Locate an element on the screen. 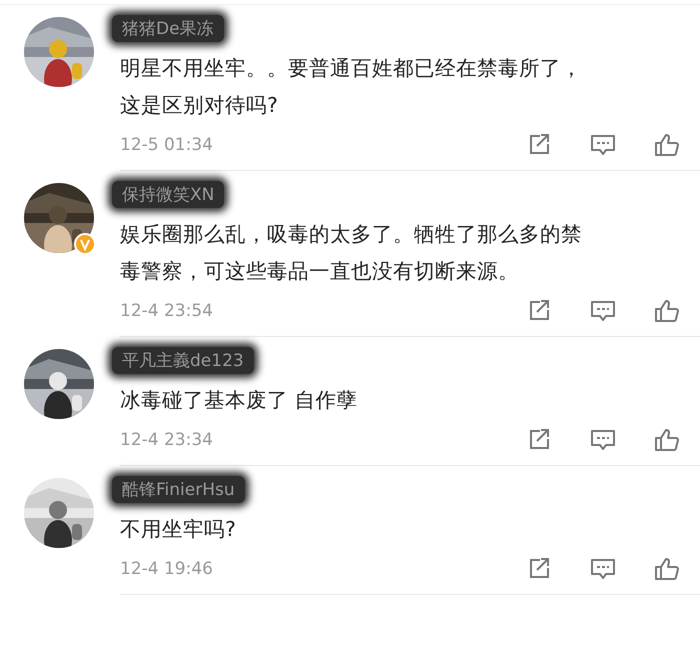 The image size is (700, 646). comment-text: 明星不用坐牢。。要普通百姓都已经在禁毒所了，这是区别对待吗? is located at coordinates (351, 87).